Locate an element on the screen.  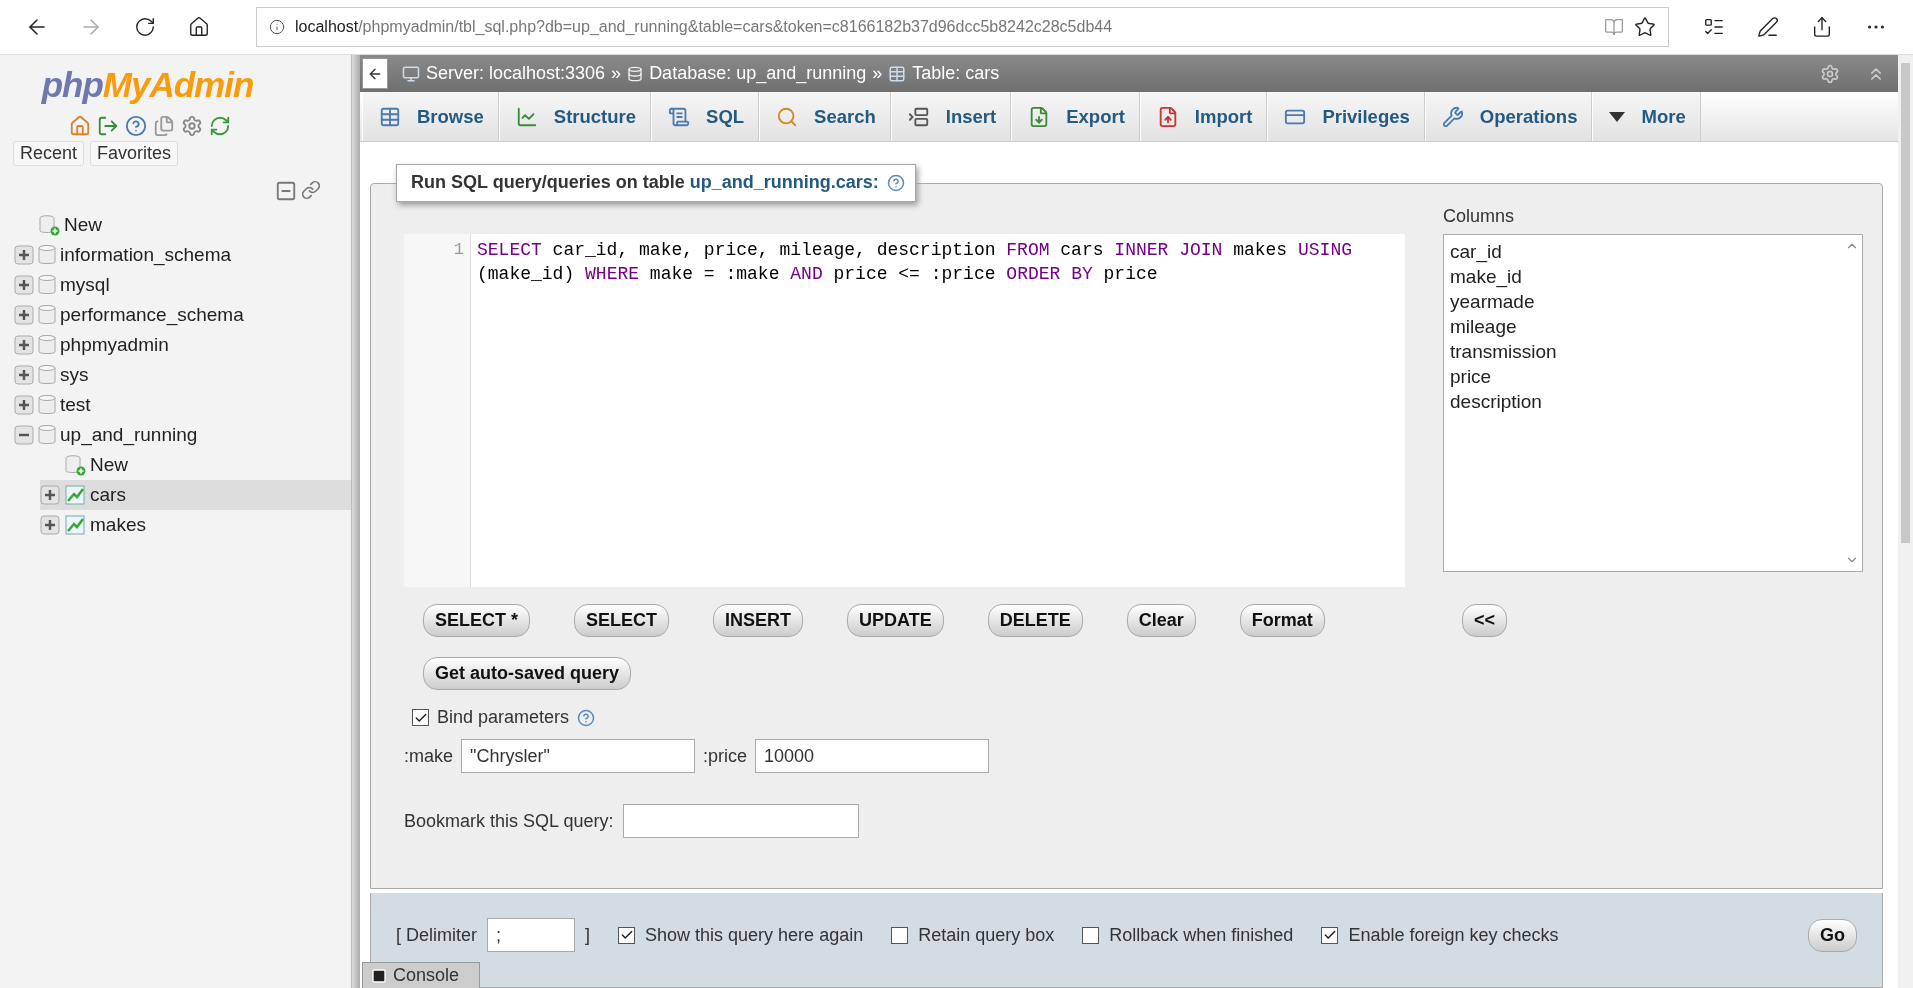
column-option: make_id is located at coordinates (1643, 276).